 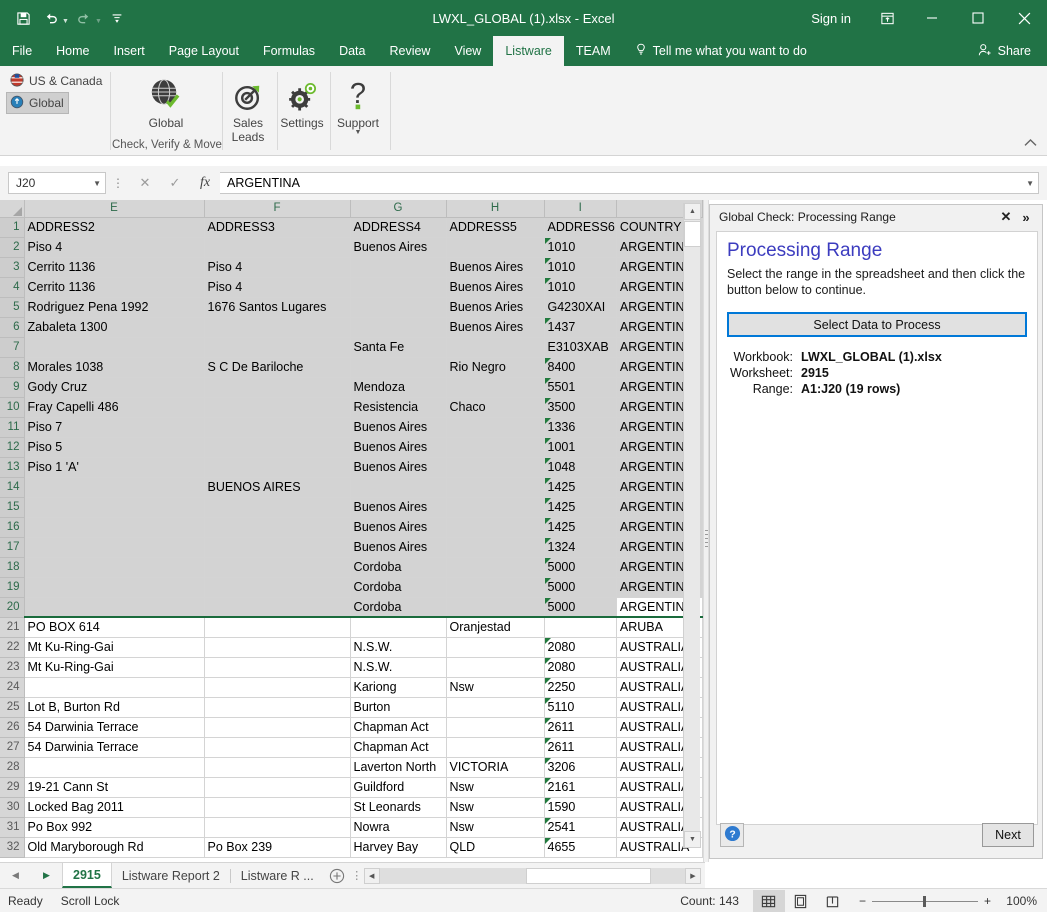 What do you see at coordinates (589, 875) in the screenshot?
I see `horizontal-scroll-thumb` at bounding box center [589, 875].